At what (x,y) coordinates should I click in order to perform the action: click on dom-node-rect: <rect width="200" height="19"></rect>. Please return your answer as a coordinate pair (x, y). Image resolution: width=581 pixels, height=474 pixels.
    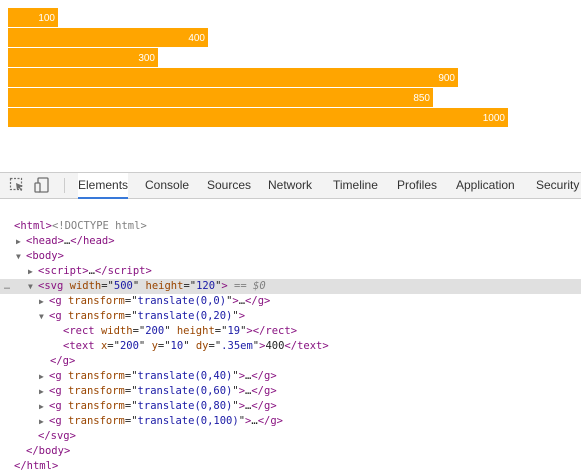
    Looking at the image, I should click on (290, 331).